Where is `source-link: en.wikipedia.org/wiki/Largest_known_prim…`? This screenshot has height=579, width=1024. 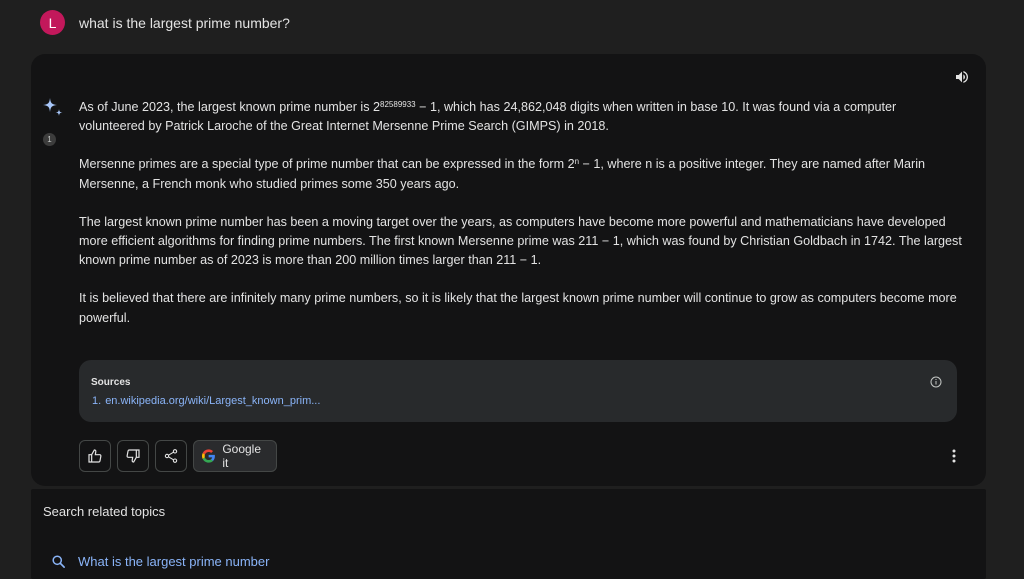 source-link: en.wikipedia.org/wiki/Largest_known_prim… is located at coordinates (212, 401).